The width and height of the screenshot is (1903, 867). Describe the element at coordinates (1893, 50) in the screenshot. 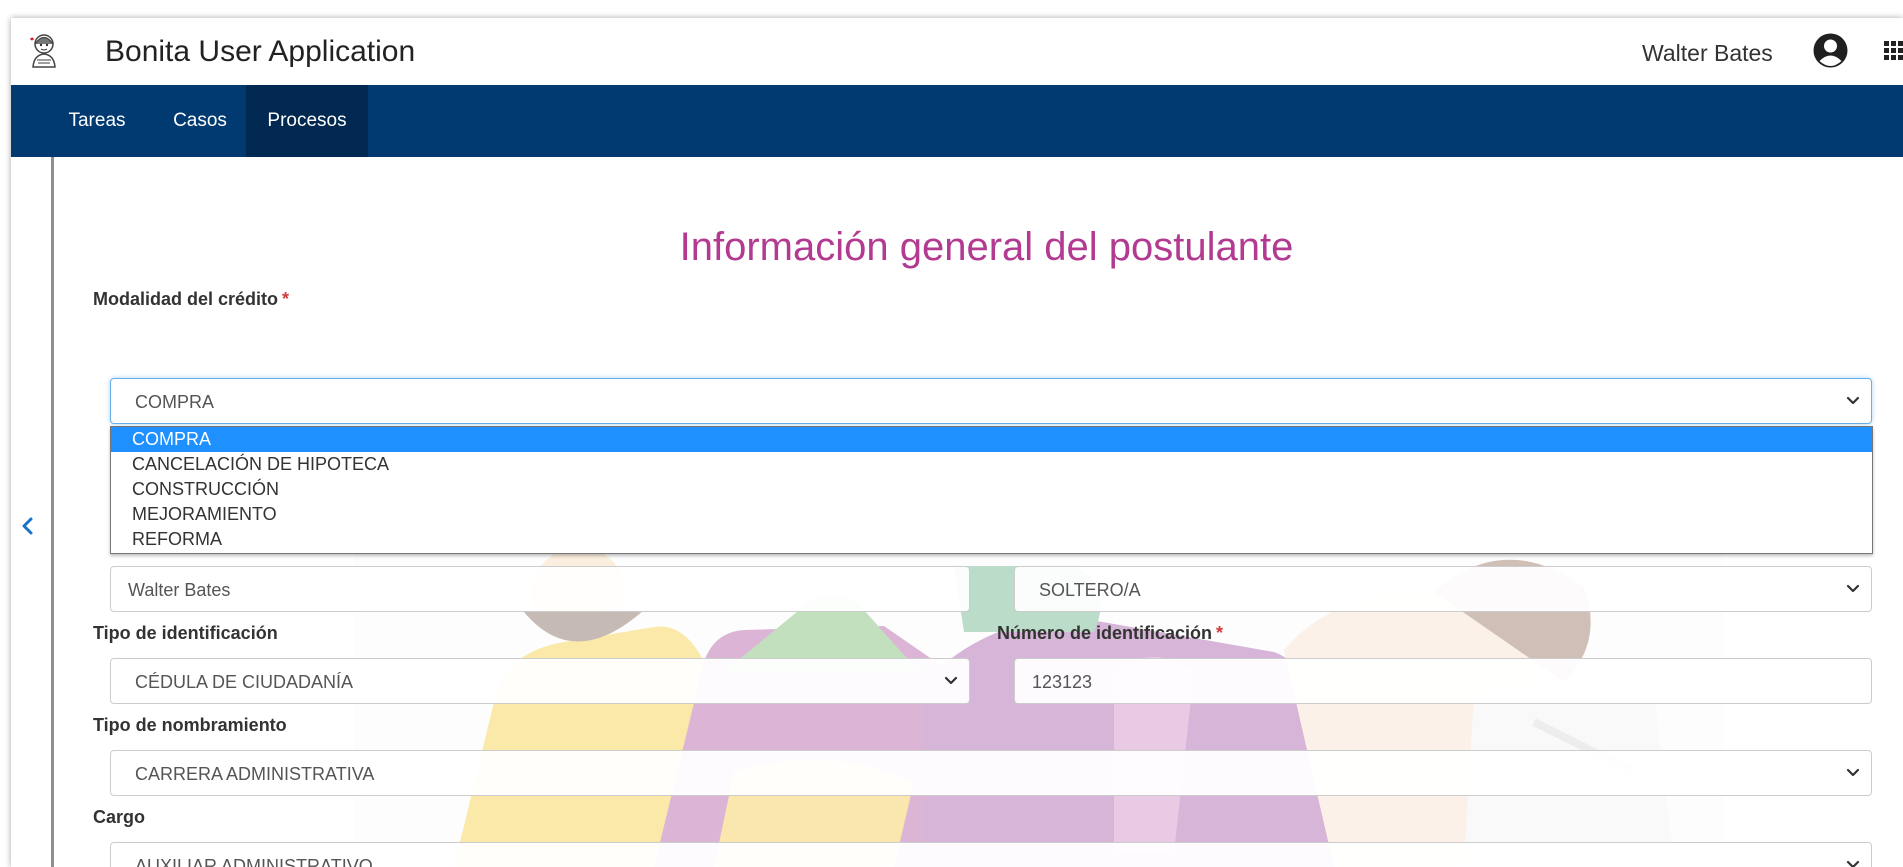

I see `grid-apps-icon` at that location.